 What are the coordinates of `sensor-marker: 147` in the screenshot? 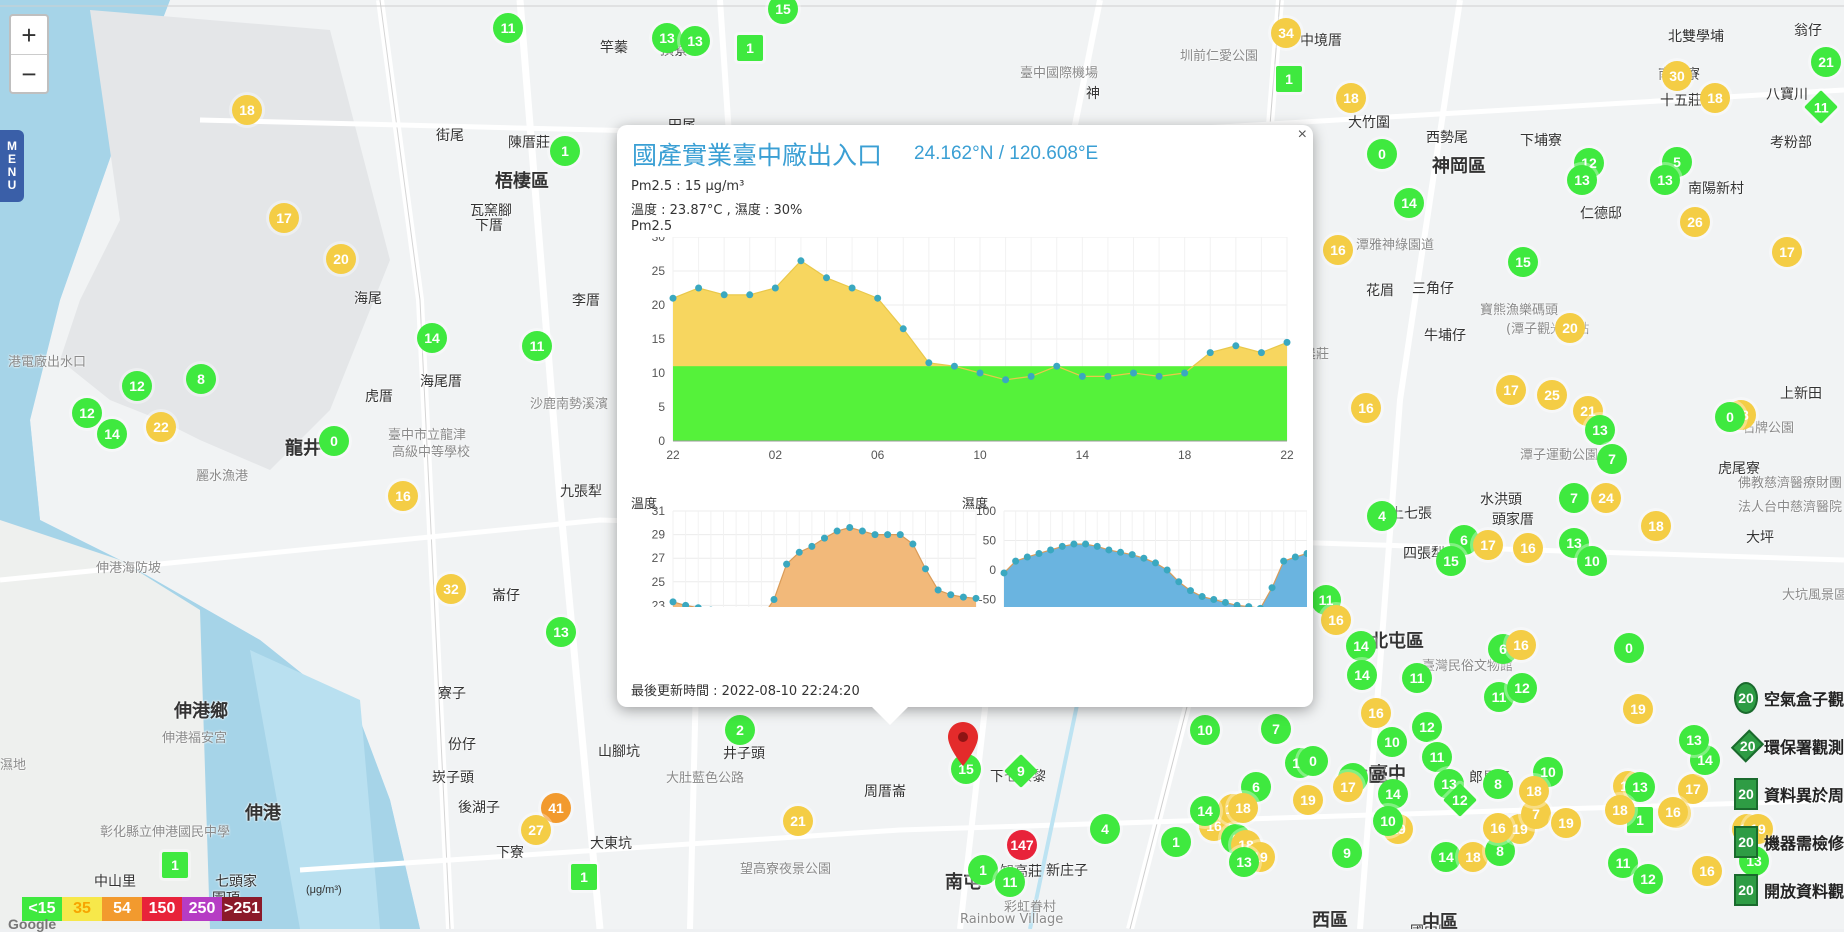 It's located at (1022, 845).